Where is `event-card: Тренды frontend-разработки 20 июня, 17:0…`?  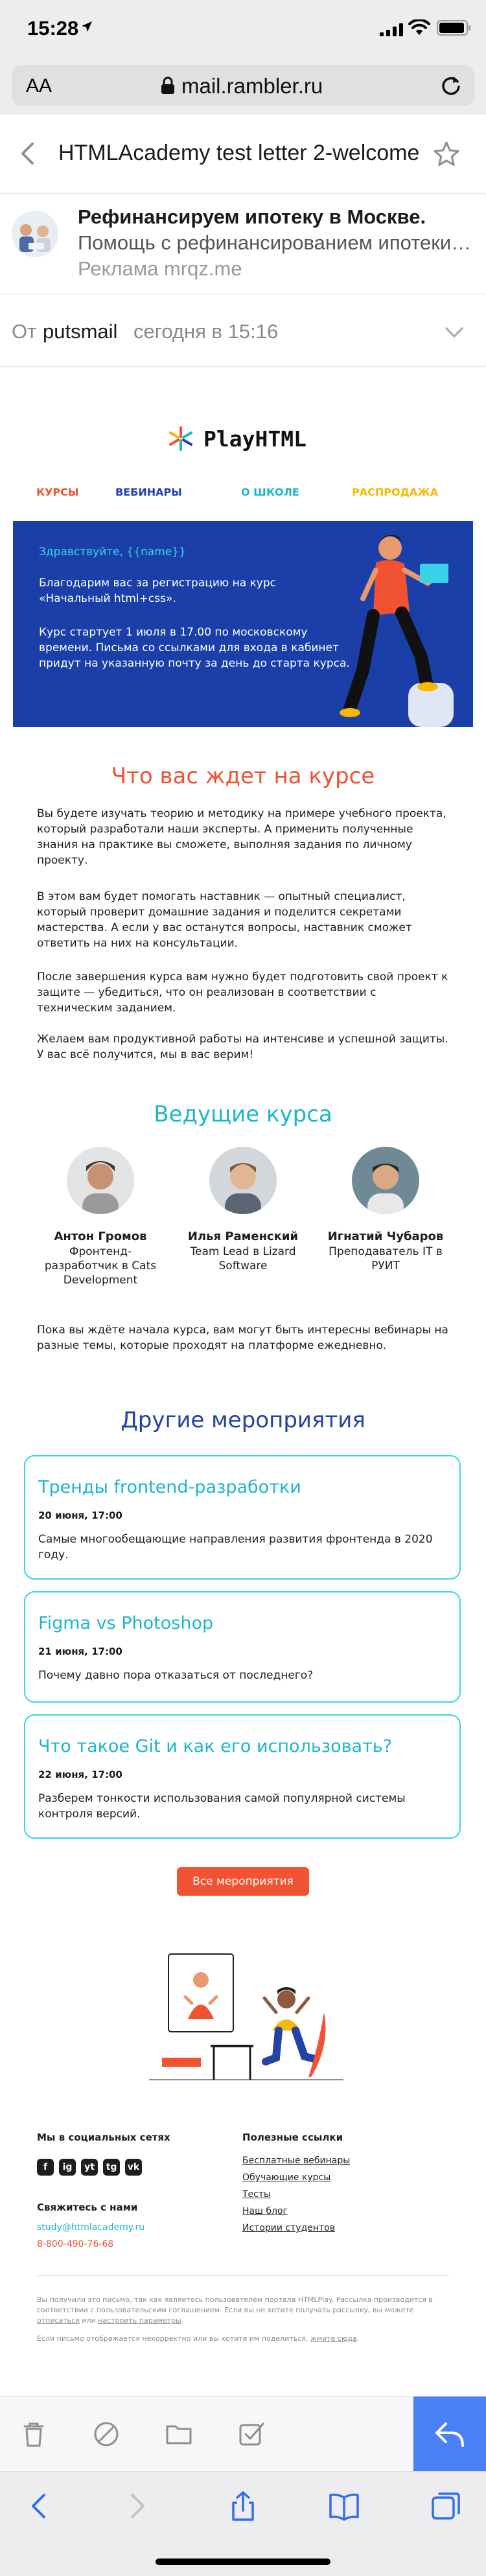
event-card: Тренды frontend-разработки 20 июня, 17:0… is located at coordinates (243, 1517).